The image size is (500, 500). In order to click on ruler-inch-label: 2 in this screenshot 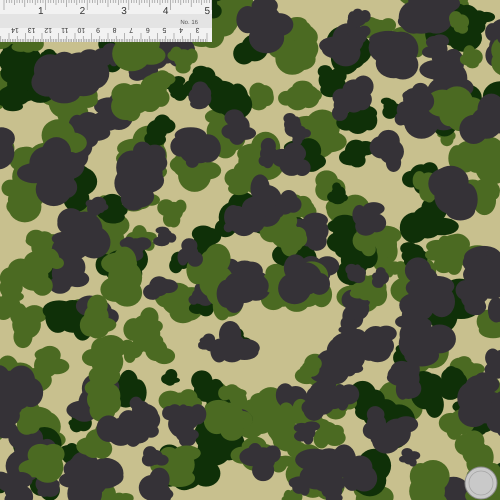, I will do `click(83, 11)`.